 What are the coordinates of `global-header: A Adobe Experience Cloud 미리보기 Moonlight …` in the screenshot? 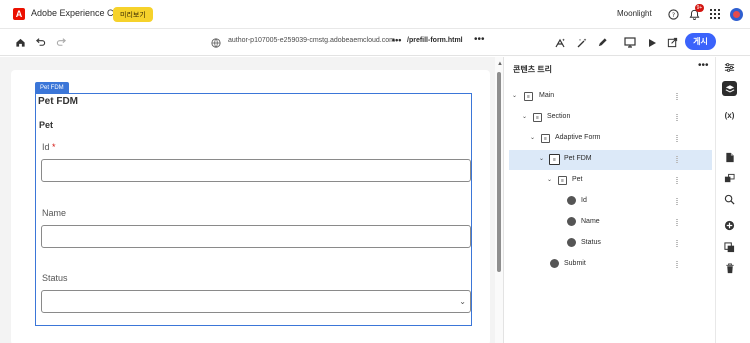 It's located at (375, 14).